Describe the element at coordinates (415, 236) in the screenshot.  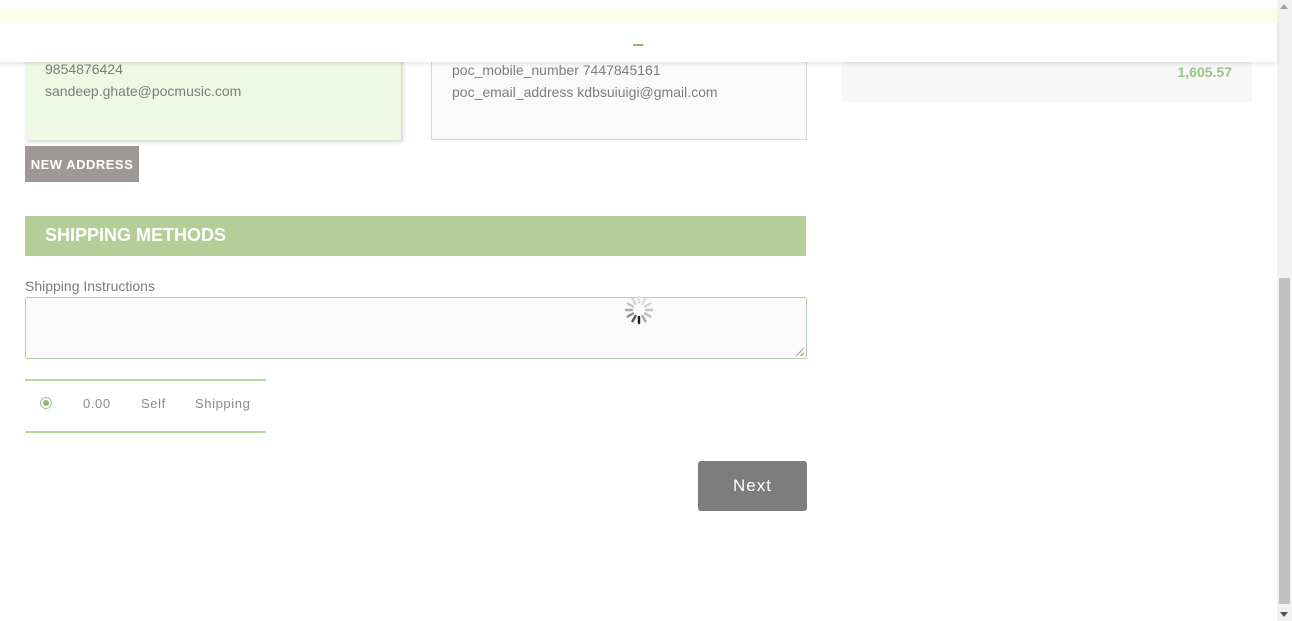
I see `shipping-methods-header: SHIPPING METHODS` at that location.